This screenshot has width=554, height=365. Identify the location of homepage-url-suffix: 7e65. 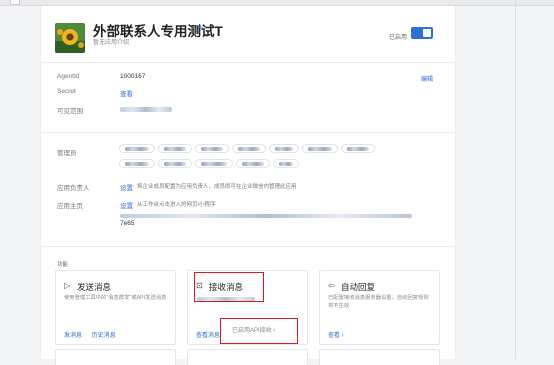
(127, 223).